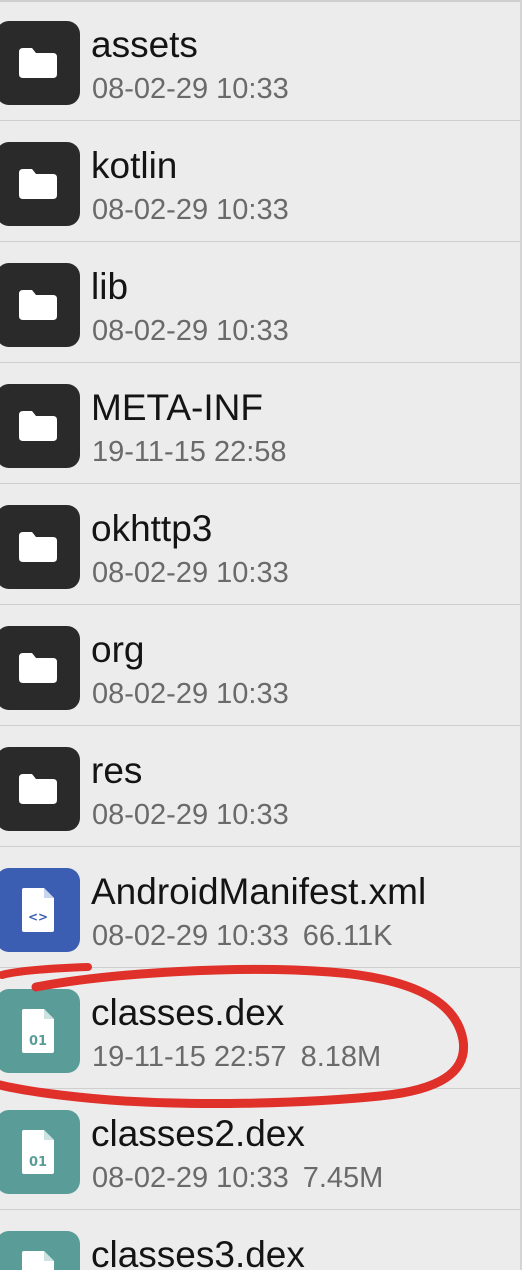 This screenshot has width=522, height=1270. I want to click on file-meta: 19-11-15 22:57 8.18M, so click(236, 1057).